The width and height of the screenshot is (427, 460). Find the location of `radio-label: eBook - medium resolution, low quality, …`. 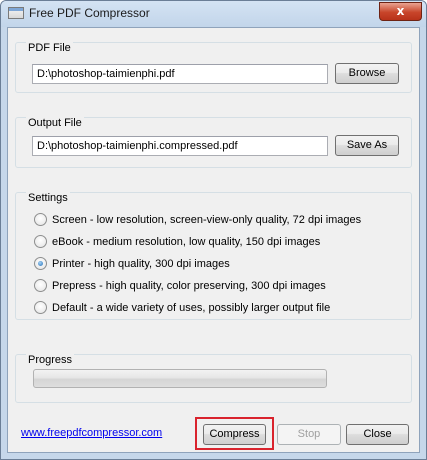

radio-label: eBook - medium resolution, low quality, … is located at coordinates (186, 242).